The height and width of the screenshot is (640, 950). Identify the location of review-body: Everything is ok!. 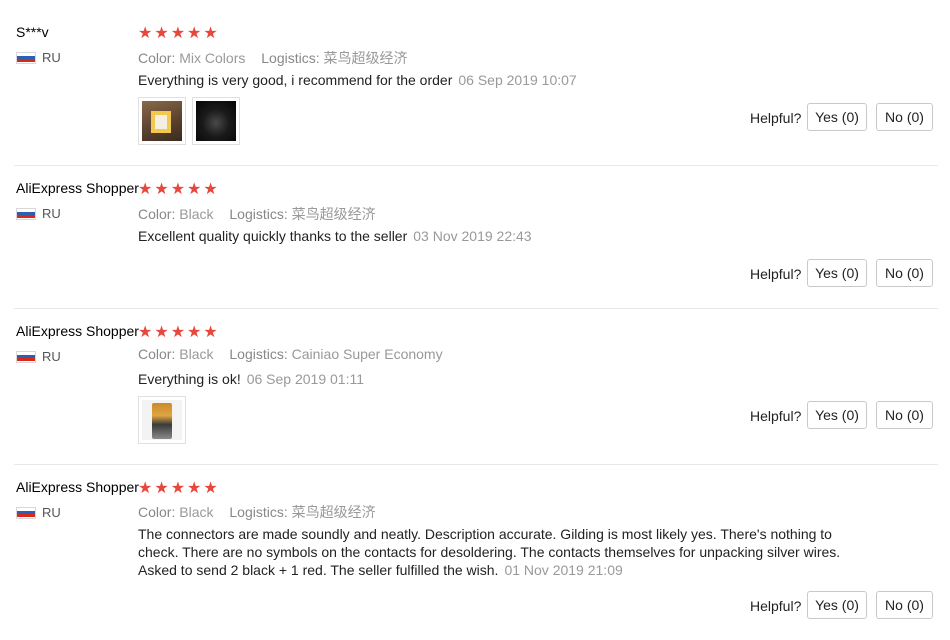
(189, 379).